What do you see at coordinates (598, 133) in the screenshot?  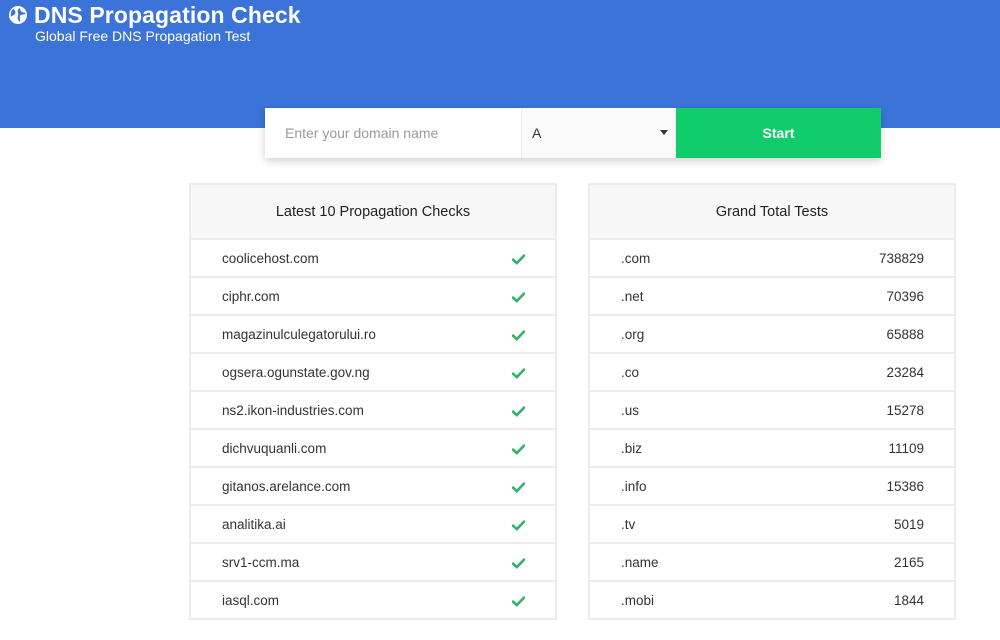 I see `record-type-select: A` at bounding box center [598, 133].